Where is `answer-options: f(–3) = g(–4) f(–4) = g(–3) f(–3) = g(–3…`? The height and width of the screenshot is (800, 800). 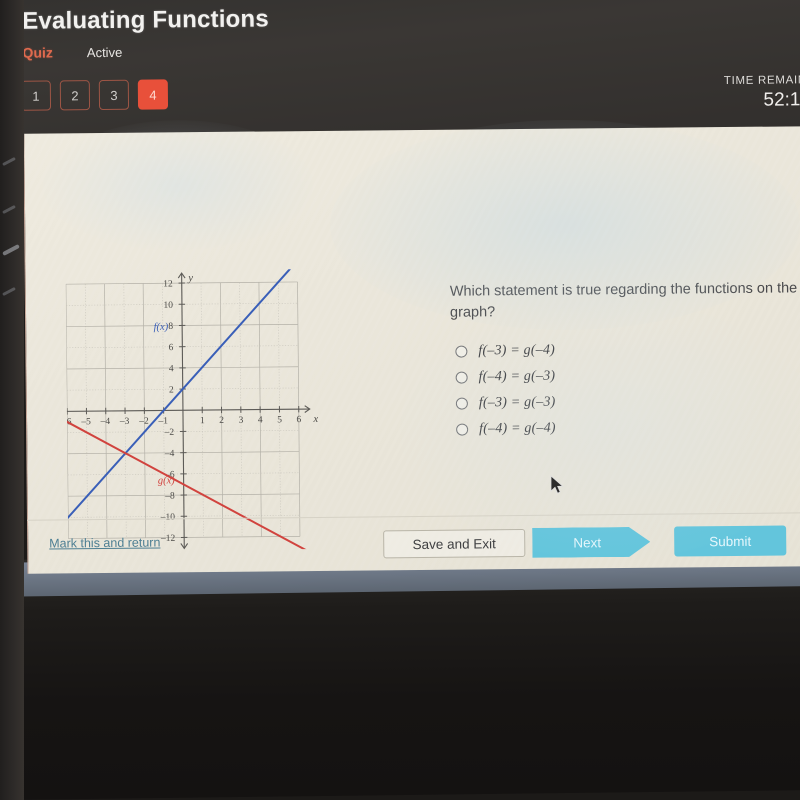 answer-options: f(–3) = g(–4) f(–4) = g(–3) f(–3) = g(–3… is located at coordinates (625, 388).